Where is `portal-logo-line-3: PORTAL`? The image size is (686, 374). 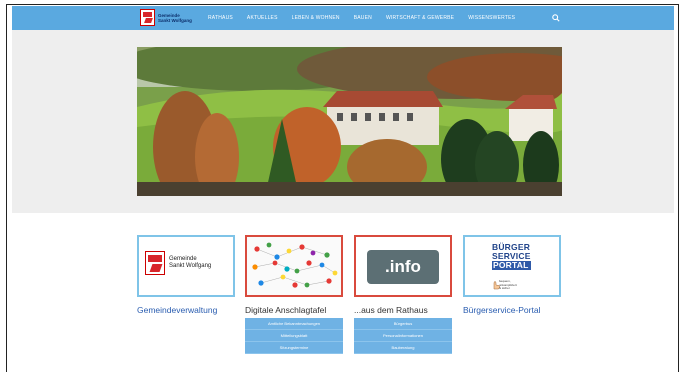
portal-logo-line-3: PORTAL is located at coordinates (511, 265).